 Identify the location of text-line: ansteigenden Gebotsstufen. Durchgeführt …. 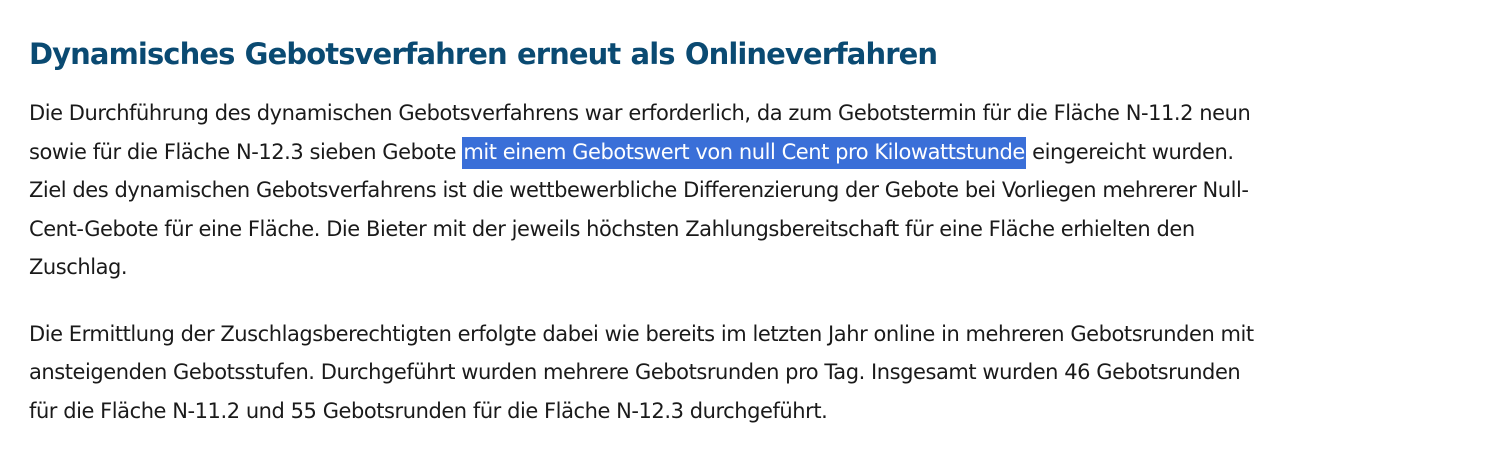
(635, 372).